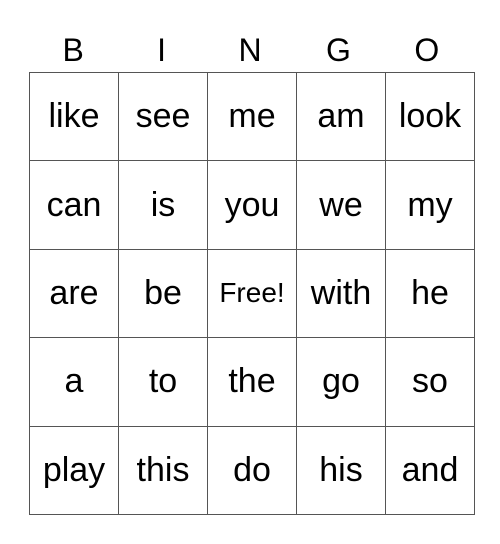 The height and width of the screenshot is (544, 500). What do you see at coordinates (163, 293) in the screenshot?
I see `bingo-cell: be` at bounding box center [163, 293].